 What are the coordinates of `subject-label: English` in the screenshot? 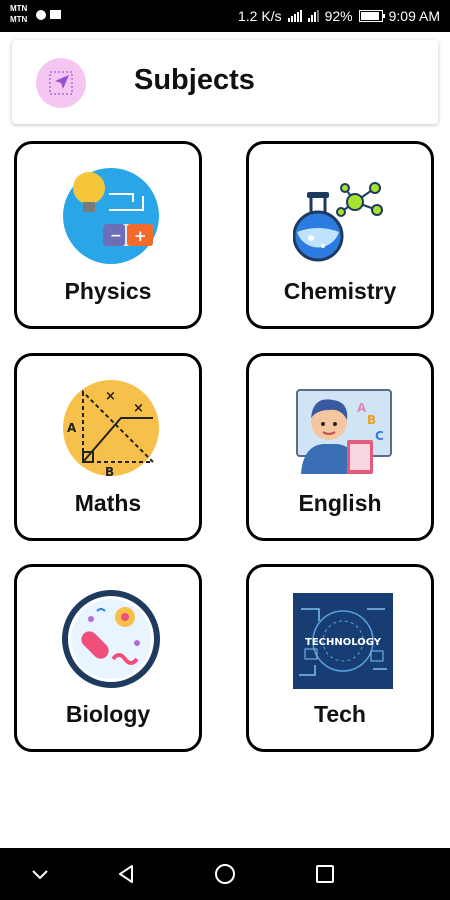 It's located at (340, 503).